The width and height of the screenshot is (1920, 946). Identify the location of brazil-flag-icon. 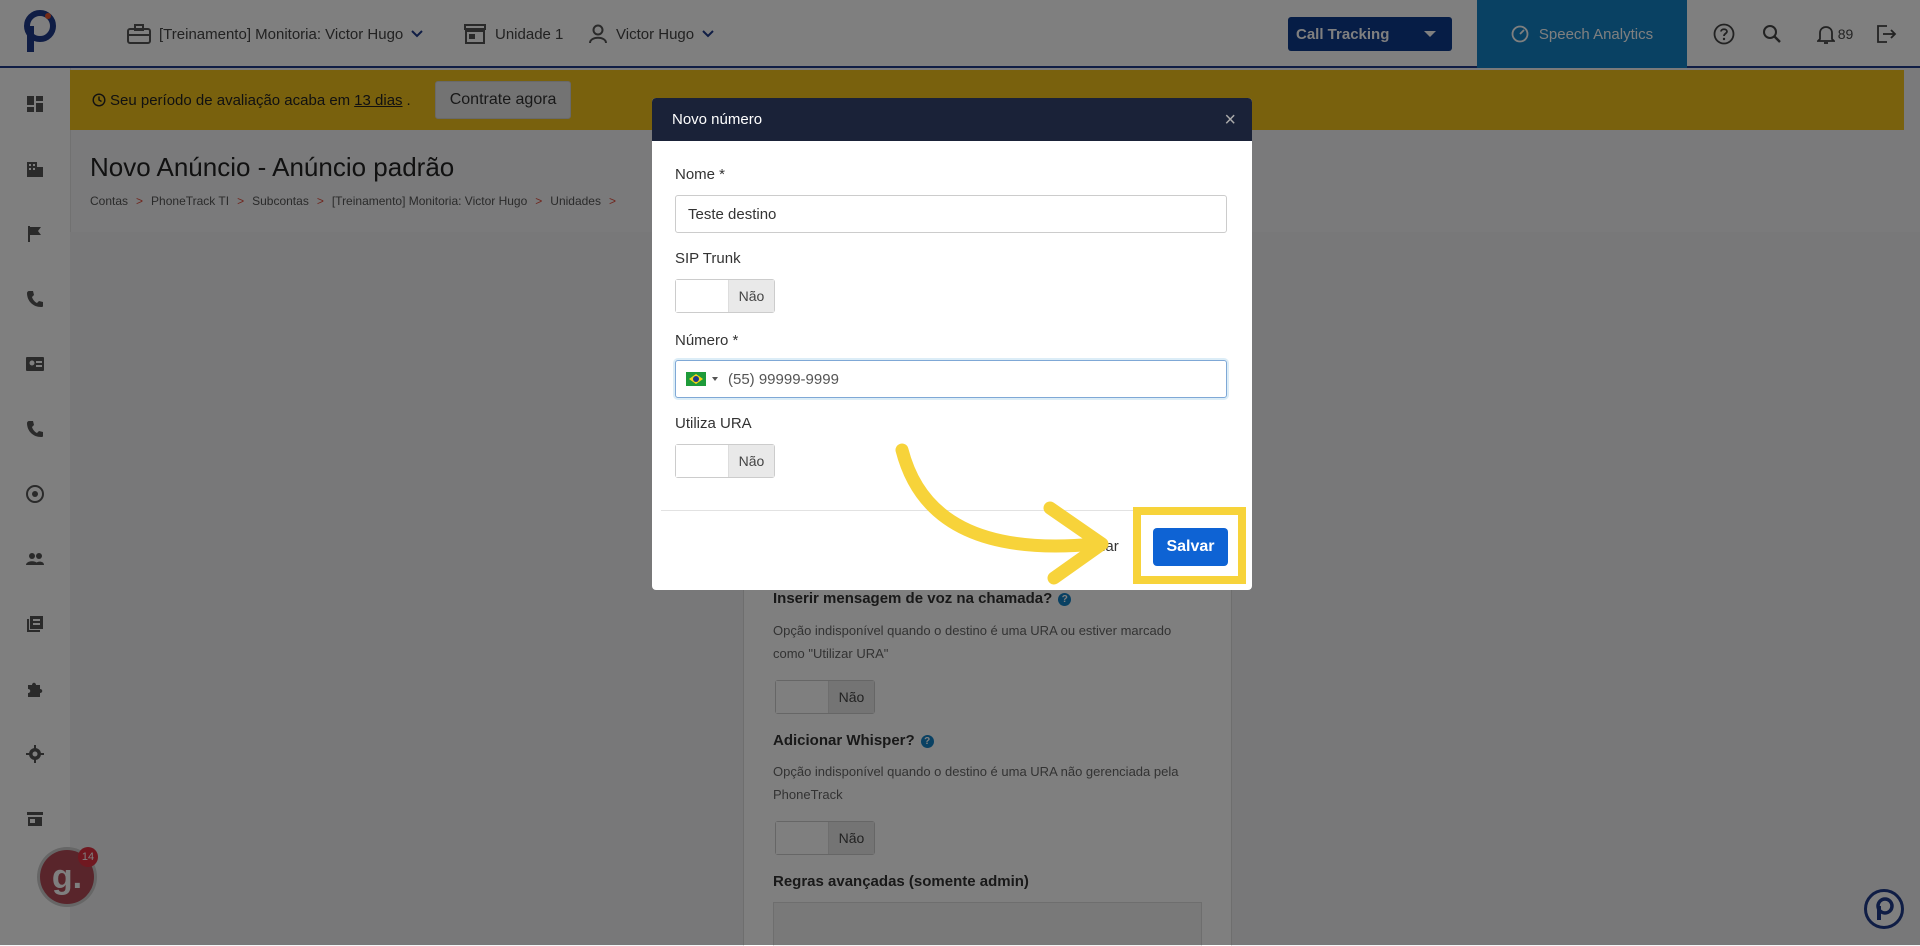
(696, 379).